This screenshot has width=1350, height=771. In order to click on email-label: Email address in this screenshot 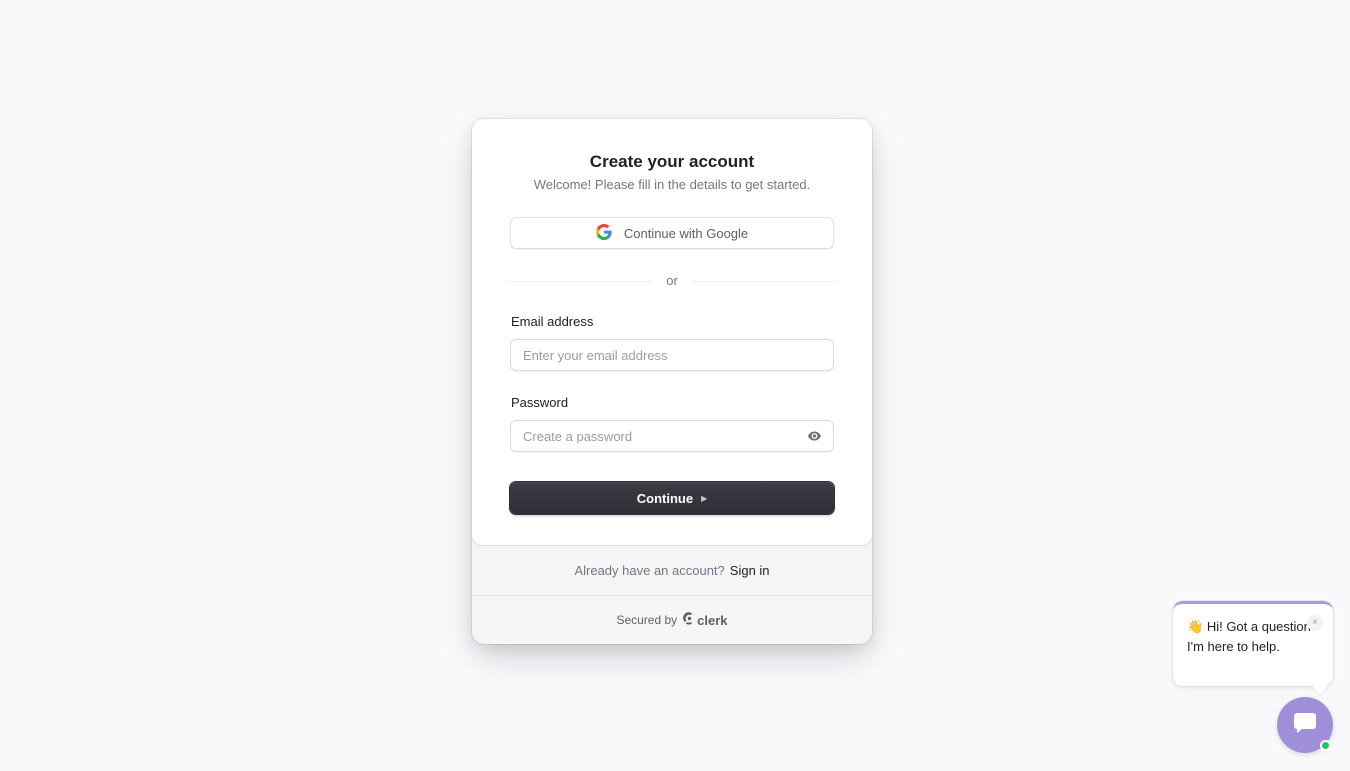, I will do `click(552, 321)`.